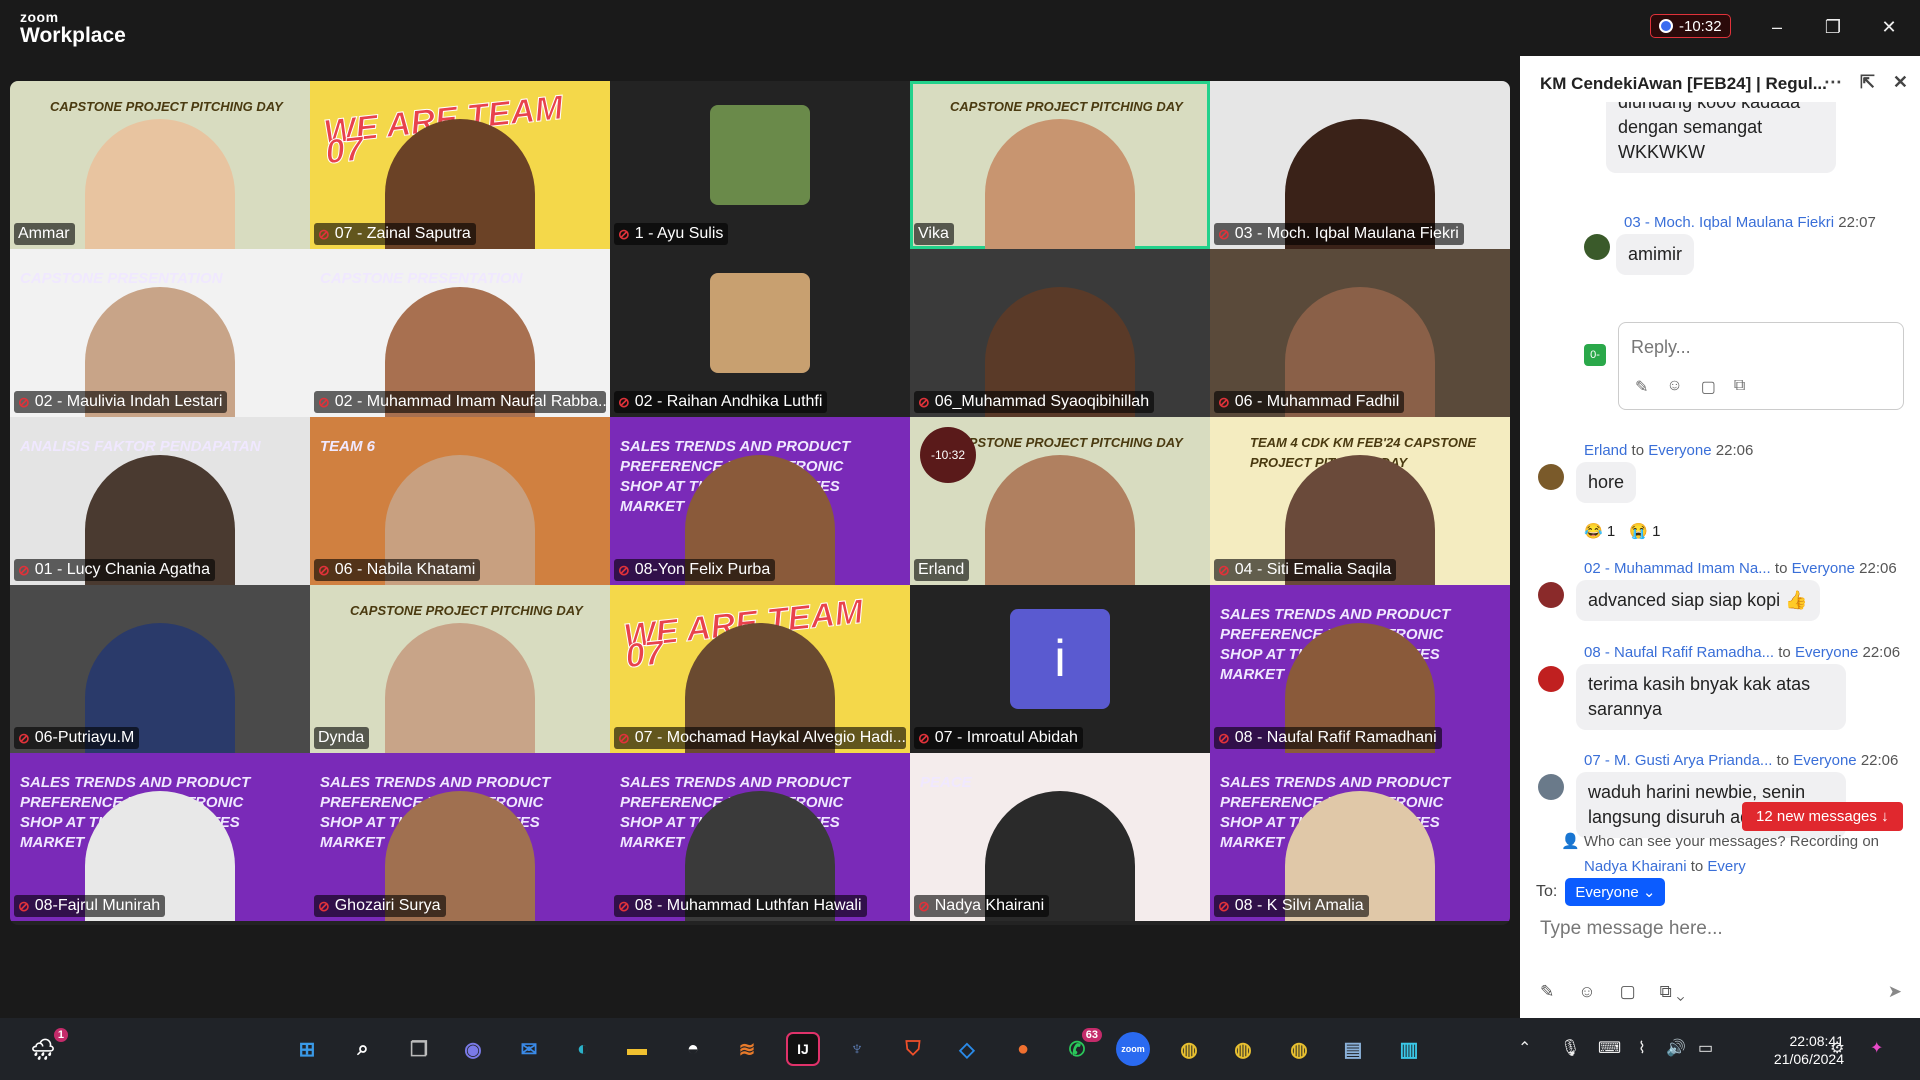 The height and width of the screenshot is (1080, 1920). I want to click on brave-icon: ⛉, so click(913, 1049).